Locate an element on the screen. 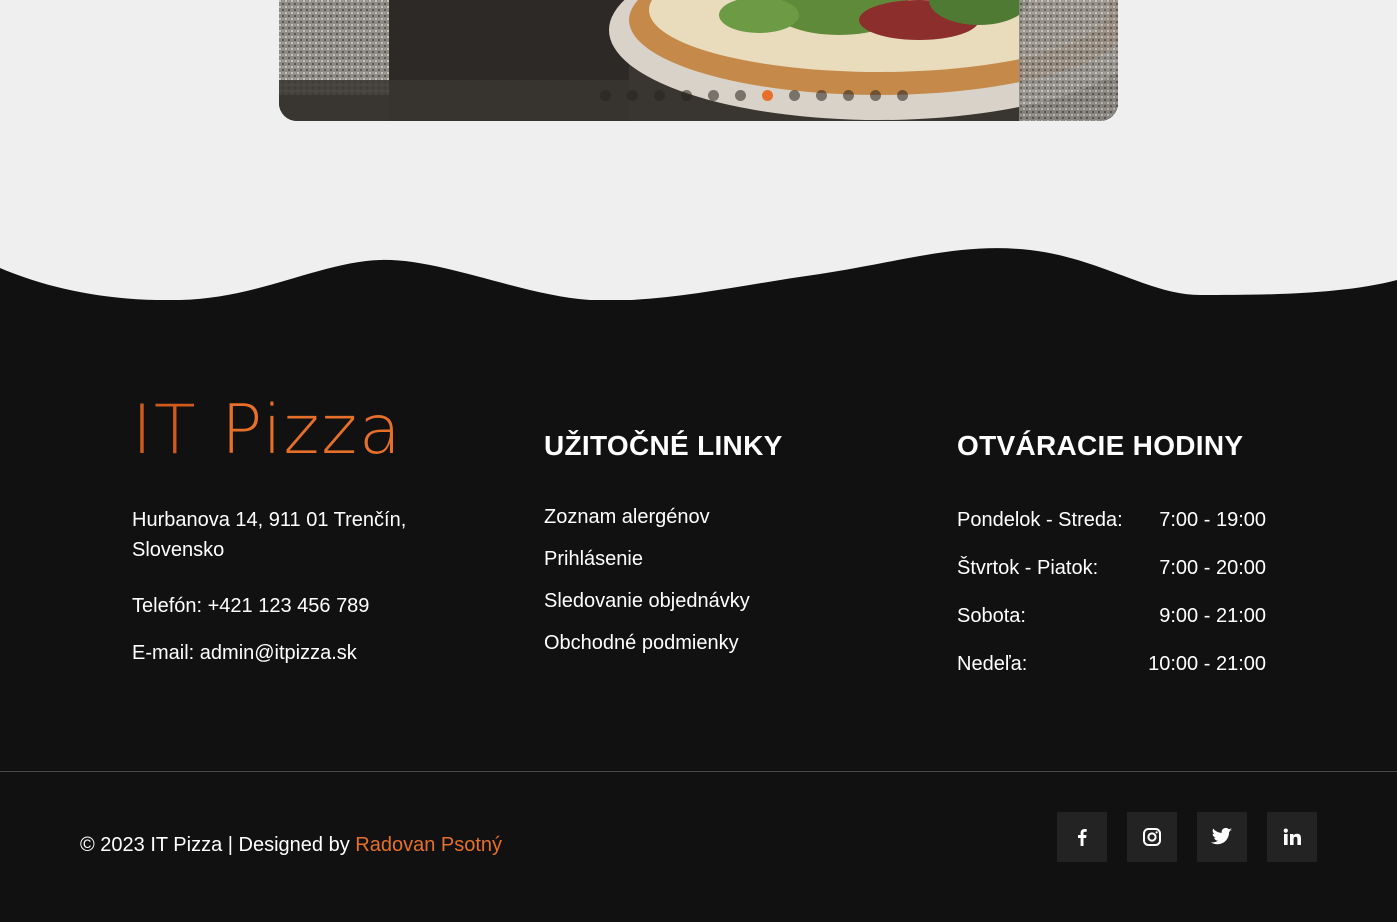  twitter-button is located at coordinates (1222, 837).